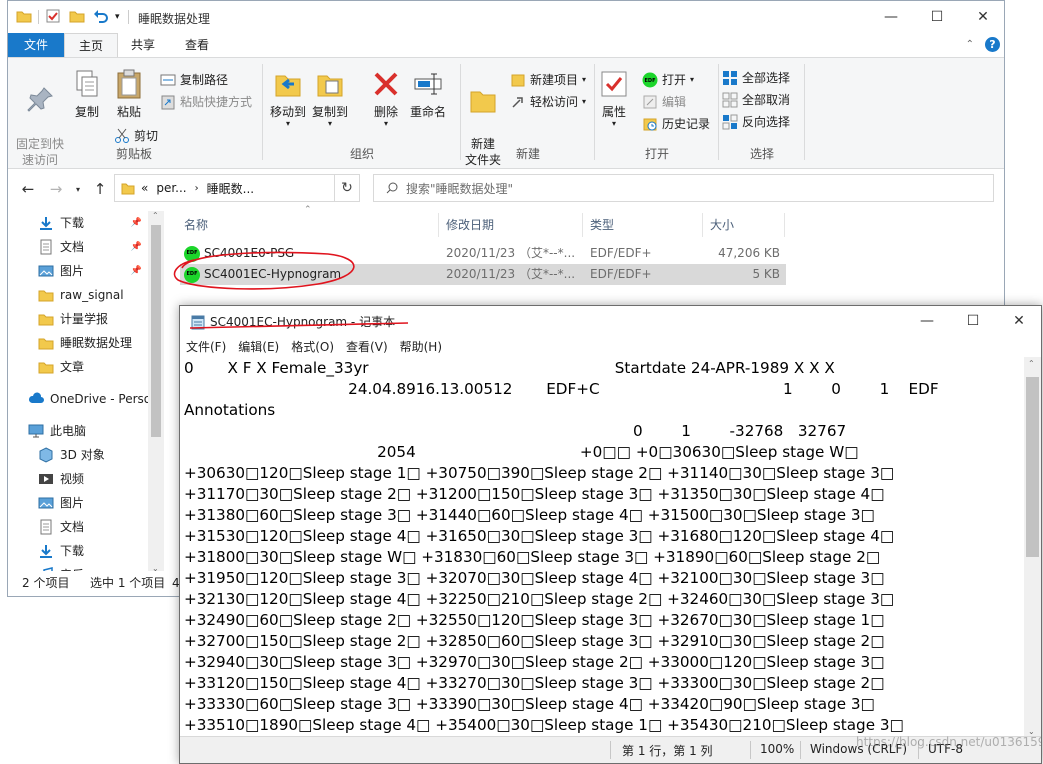 The width and height of the screenshot is (1043, 764). Describe the element at coordinates (730, 100) in the screenshot. I see `select-none-icon` at that location.